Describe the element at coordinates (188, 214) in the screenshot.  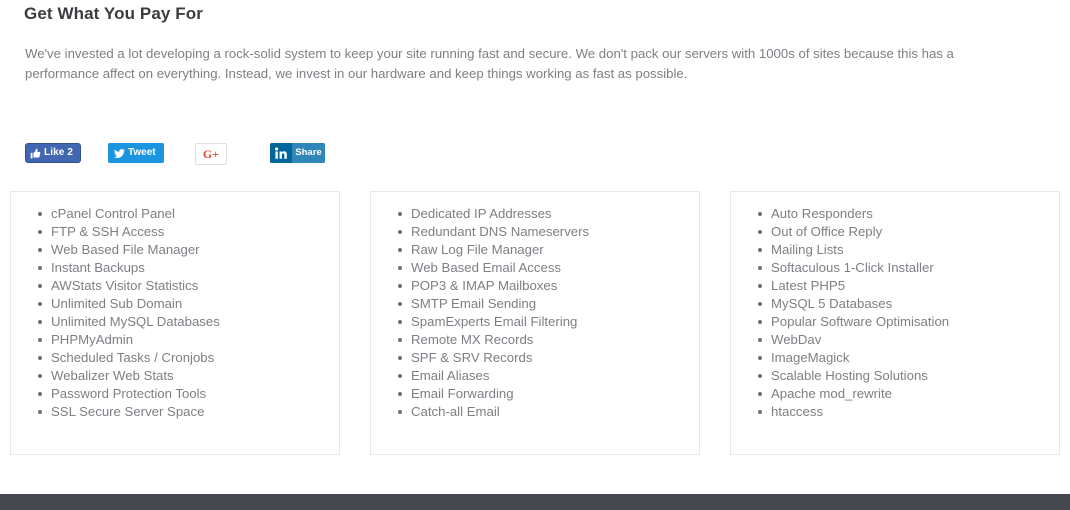
I see `list-item: cPanel Control Panel` at that location.